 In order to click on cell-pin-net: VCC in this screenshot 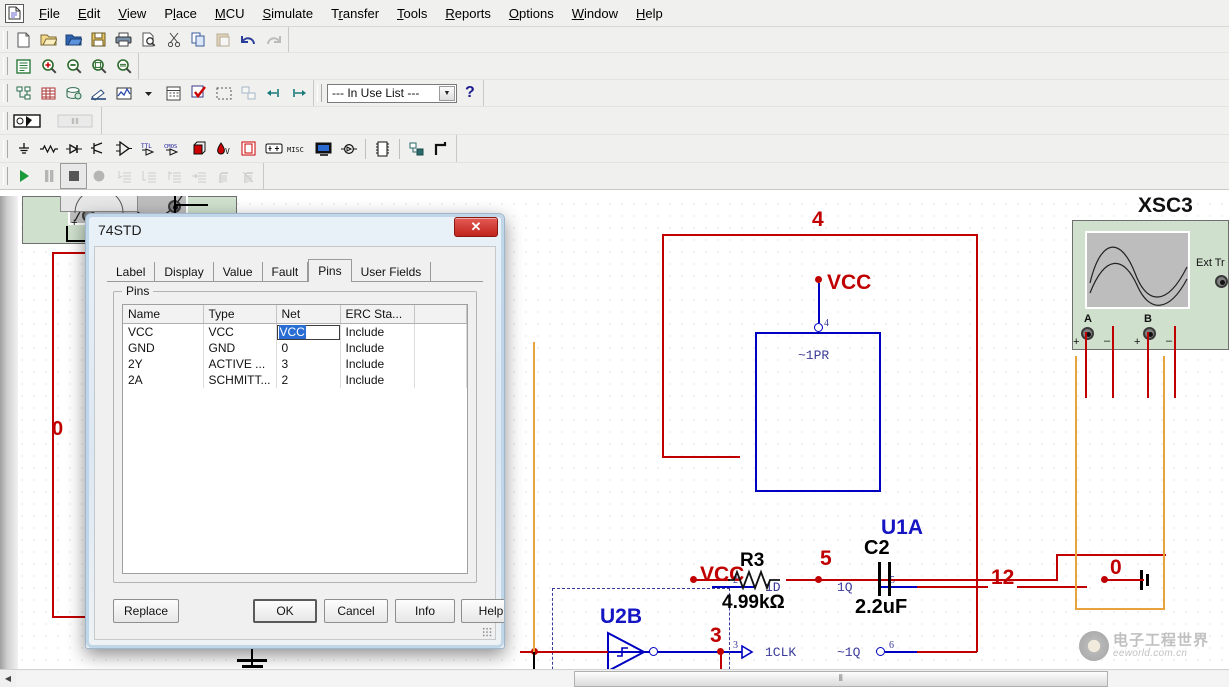, I will do `click(308, 331)`.